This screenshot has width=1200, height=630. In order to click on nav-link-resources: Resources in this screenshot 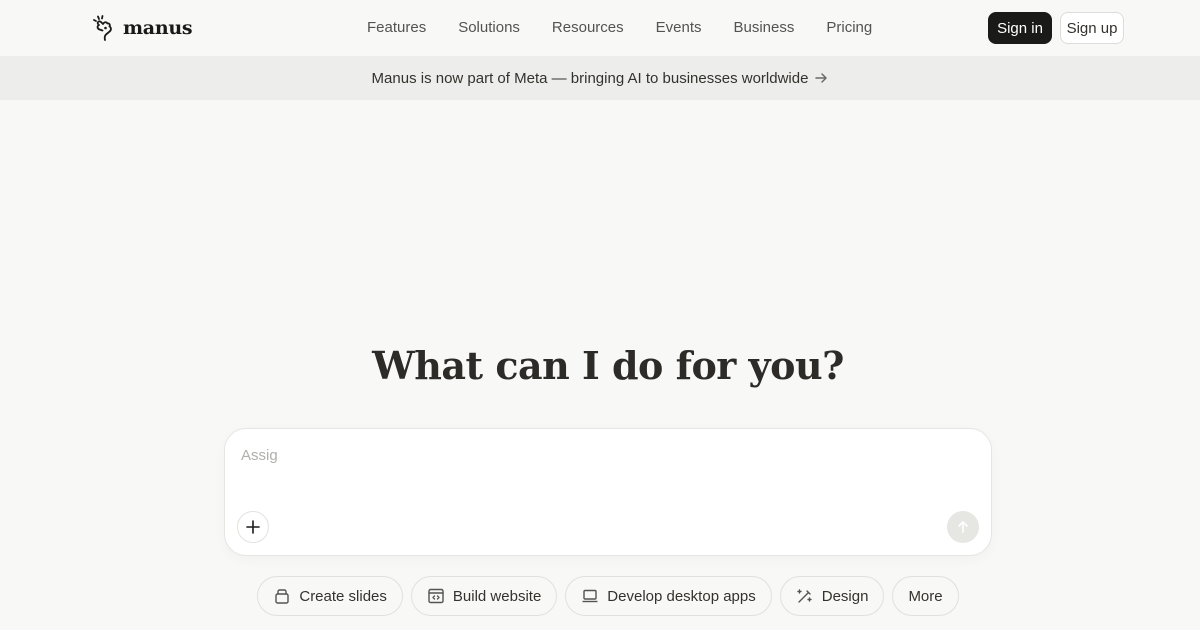, I will do `click(588, 28)`.